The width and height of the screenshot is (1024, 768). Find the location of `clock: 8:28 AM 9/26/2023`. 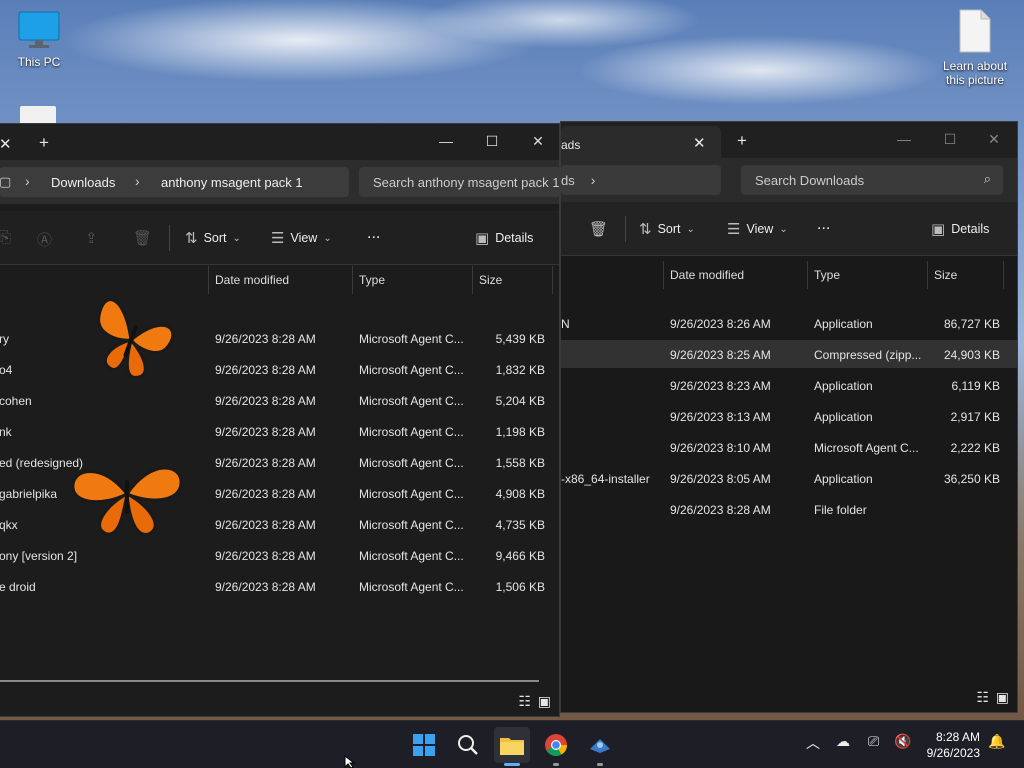

clock: 8:28 AM 9/26/2023 is located at coordinates (953, 745).